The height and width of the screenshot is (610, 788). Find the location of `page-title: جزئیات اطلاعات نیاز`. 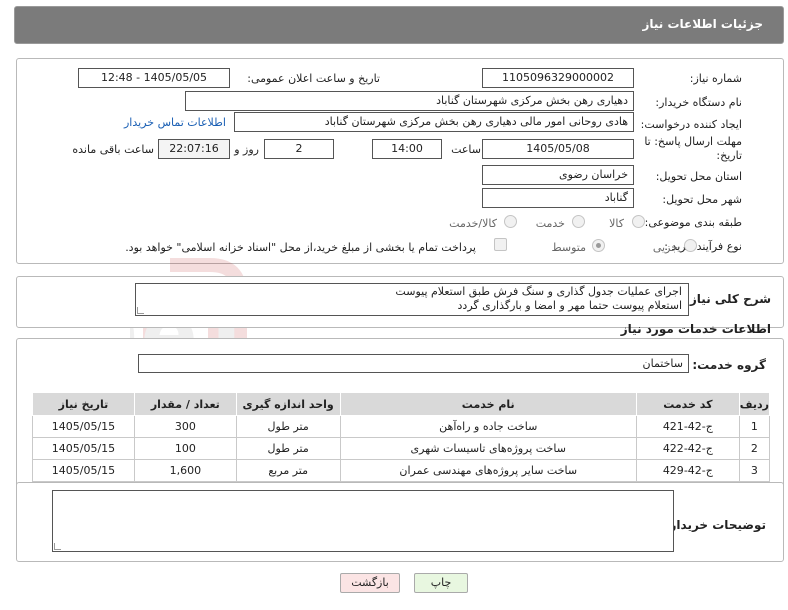

page-title: جزئیات اطلاعات نیاز is located at coordinates (702, 24).